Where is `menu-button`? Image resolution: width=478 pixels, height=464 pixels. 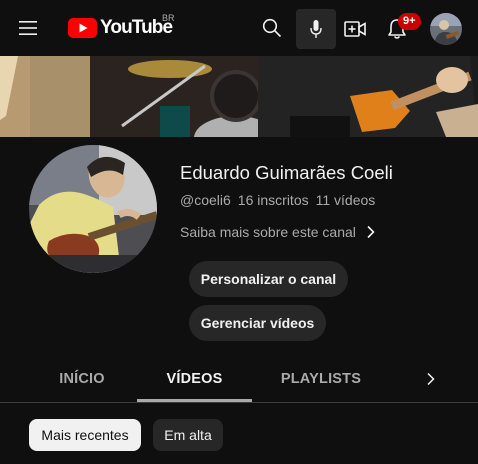
menu-button is located at coordinates (28, 28).